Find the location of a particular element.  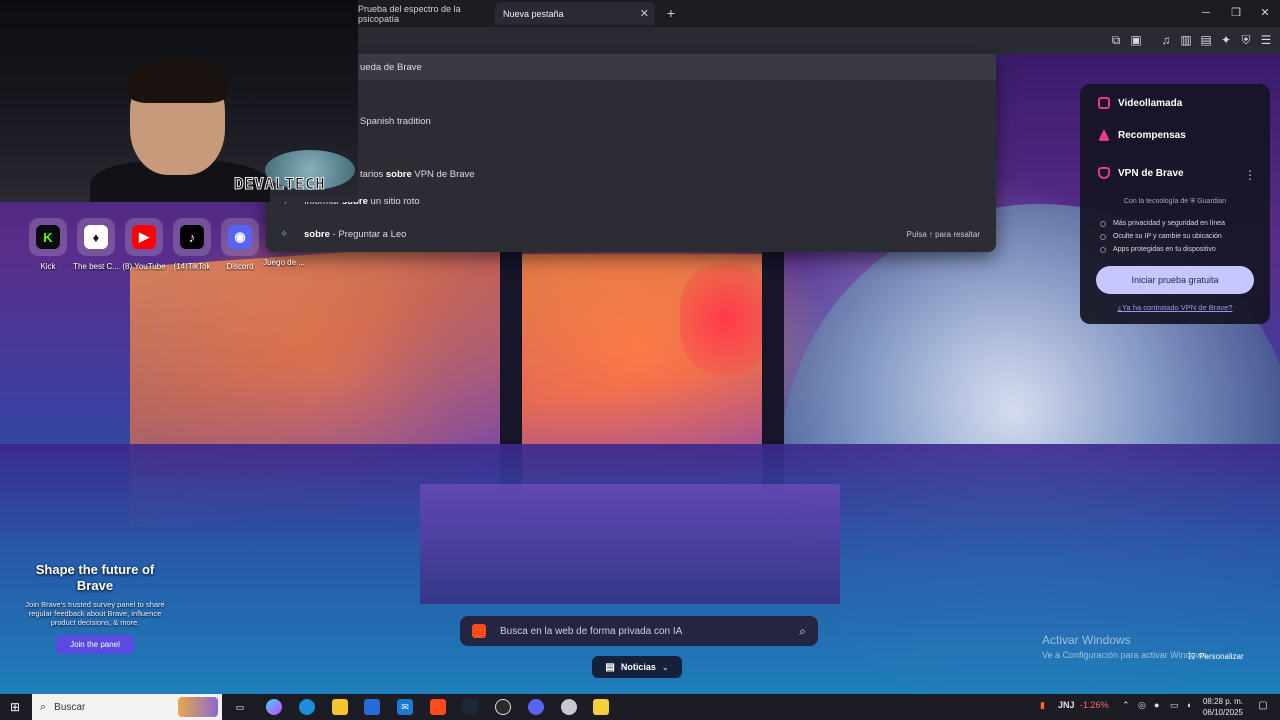

store-icon is located at coordinates (372, 707).